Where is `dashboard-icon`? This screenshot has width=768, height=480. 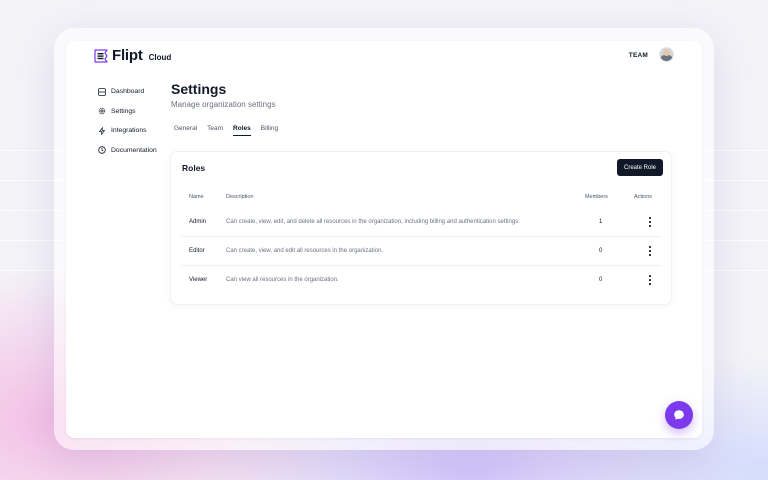 dashboard-icon is located at coordinates (102, 91).